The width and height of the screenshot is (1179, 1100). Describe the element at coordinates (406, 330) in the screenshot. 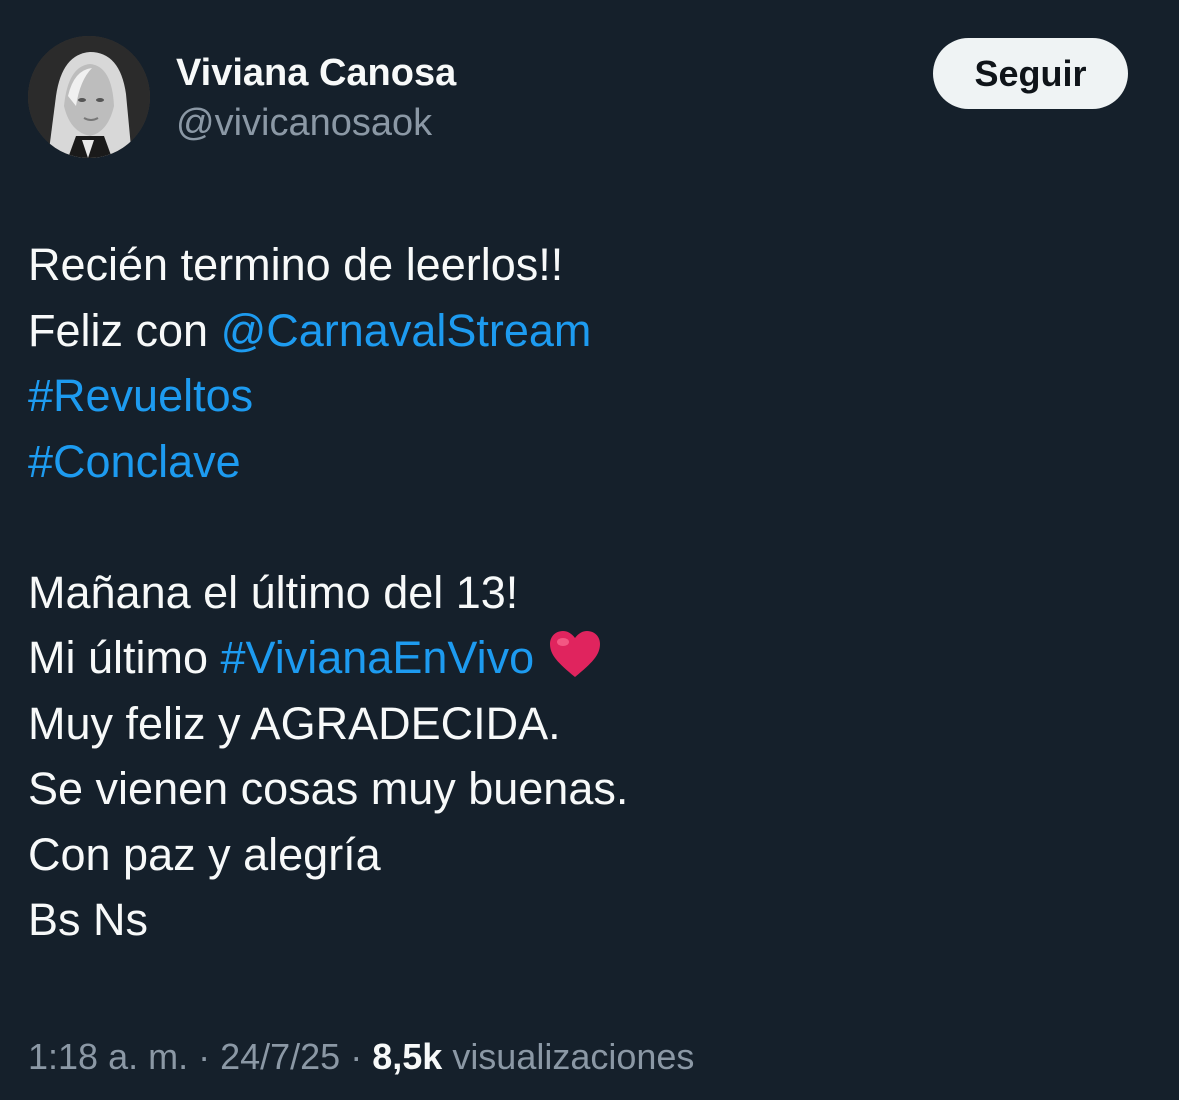

I see `mention-link: @CarnavalStream` at that location.